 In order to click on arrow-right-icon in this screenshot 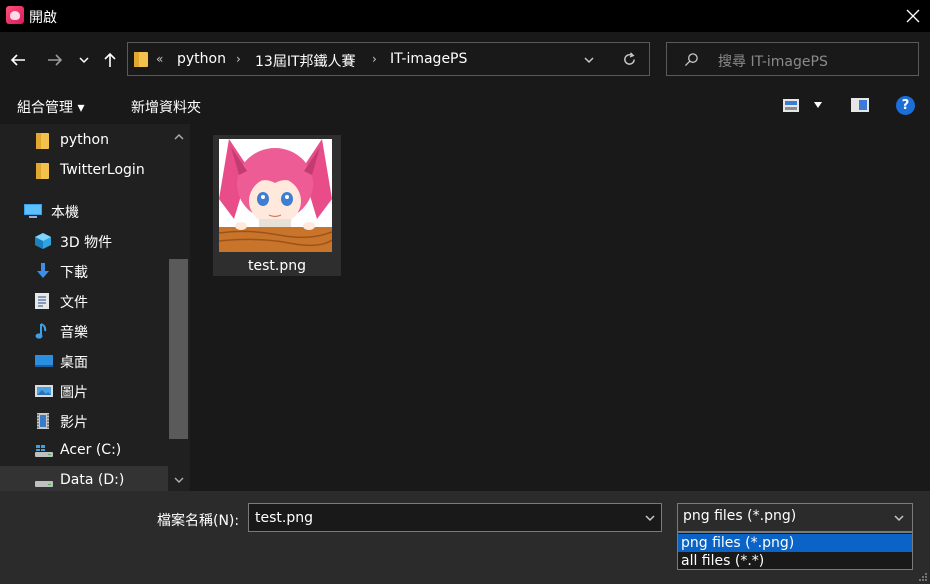, I will do `click(55, 60)`.